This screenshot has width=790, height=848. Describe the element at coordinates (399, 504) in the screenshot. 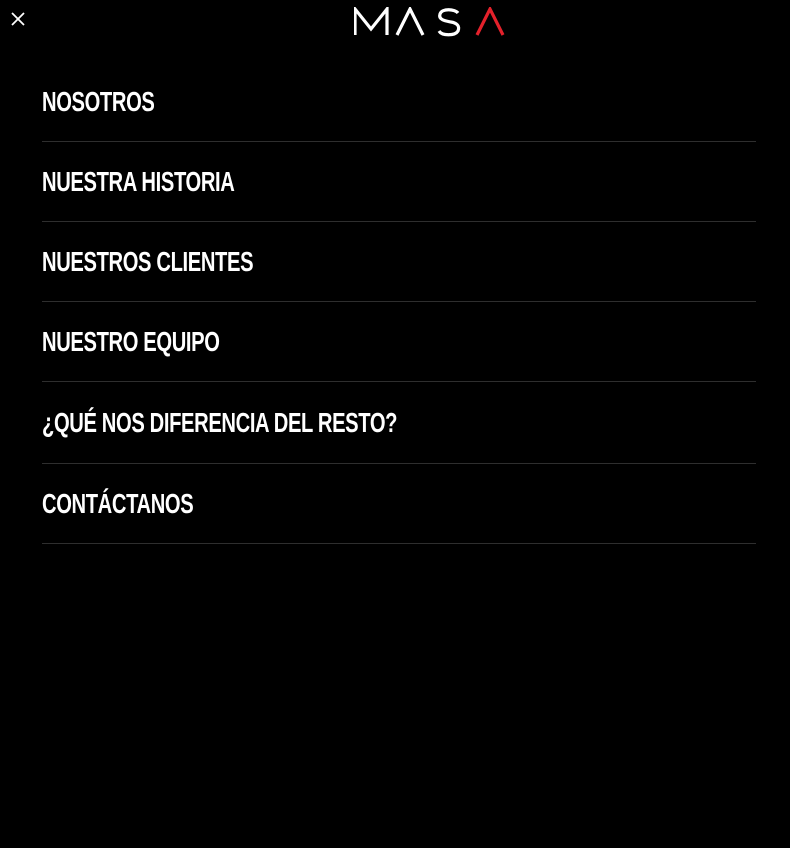

I see `menu-item-contactanos: CONTÁCTANOS` at that location.